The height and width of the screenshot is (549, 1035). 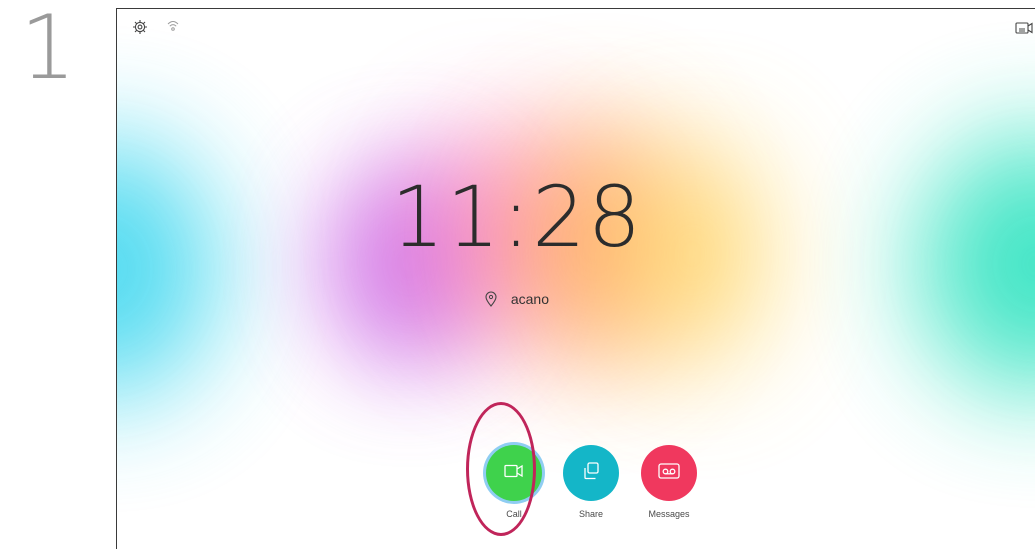 I want to click on messages-label: Messages, so click(x=669, y=514).